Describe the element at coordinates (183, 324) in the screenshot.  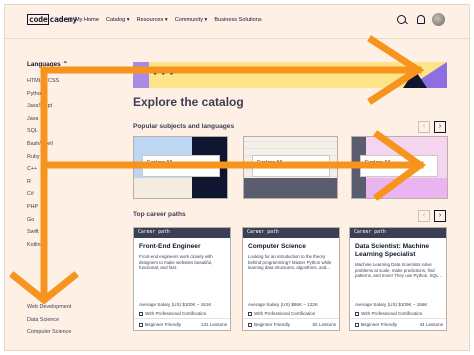
I see `career-footer: Beginner Friendly 131 Lessons` at that location.